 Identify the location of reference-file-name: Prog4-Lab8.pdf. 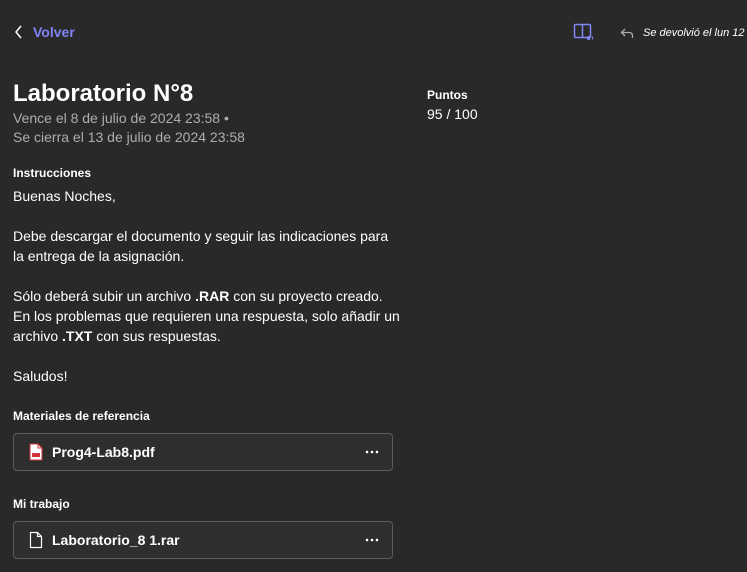
(204, 452).